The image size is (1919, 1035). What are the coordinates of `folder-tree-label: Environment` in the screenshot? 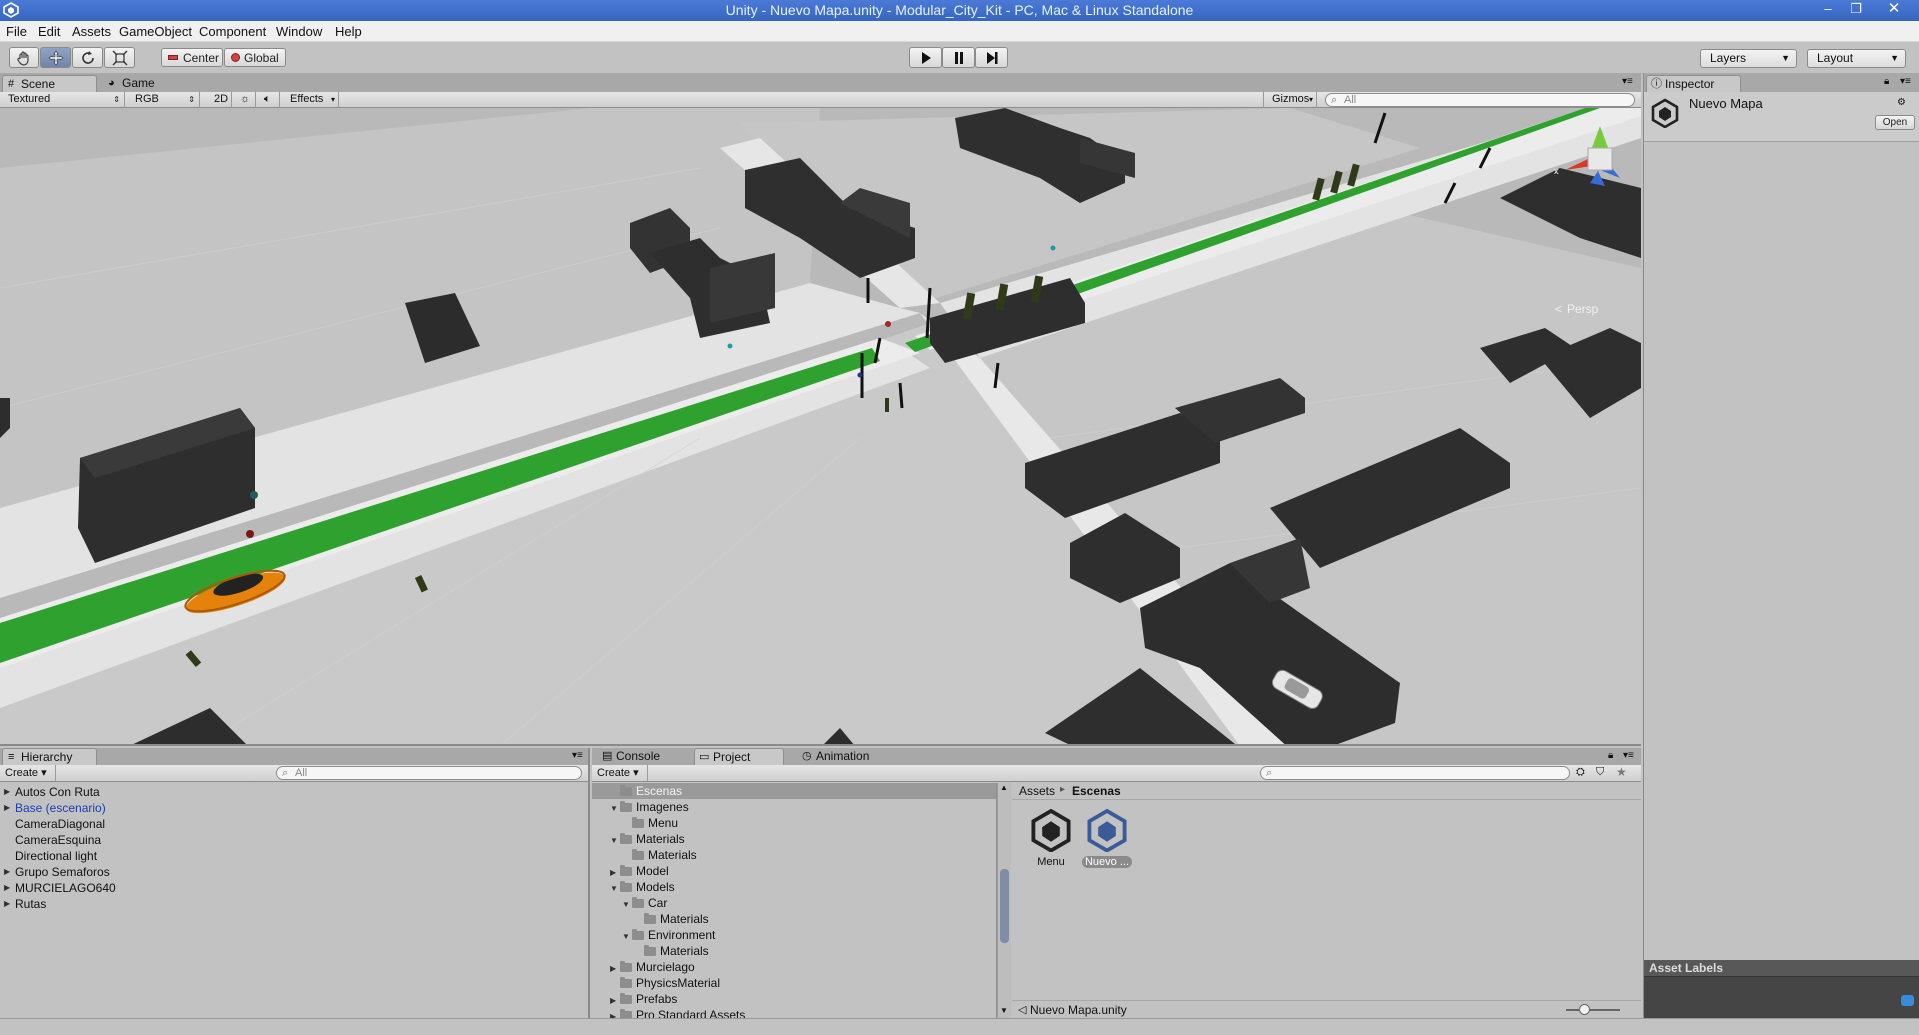 It's located at (682, 935).